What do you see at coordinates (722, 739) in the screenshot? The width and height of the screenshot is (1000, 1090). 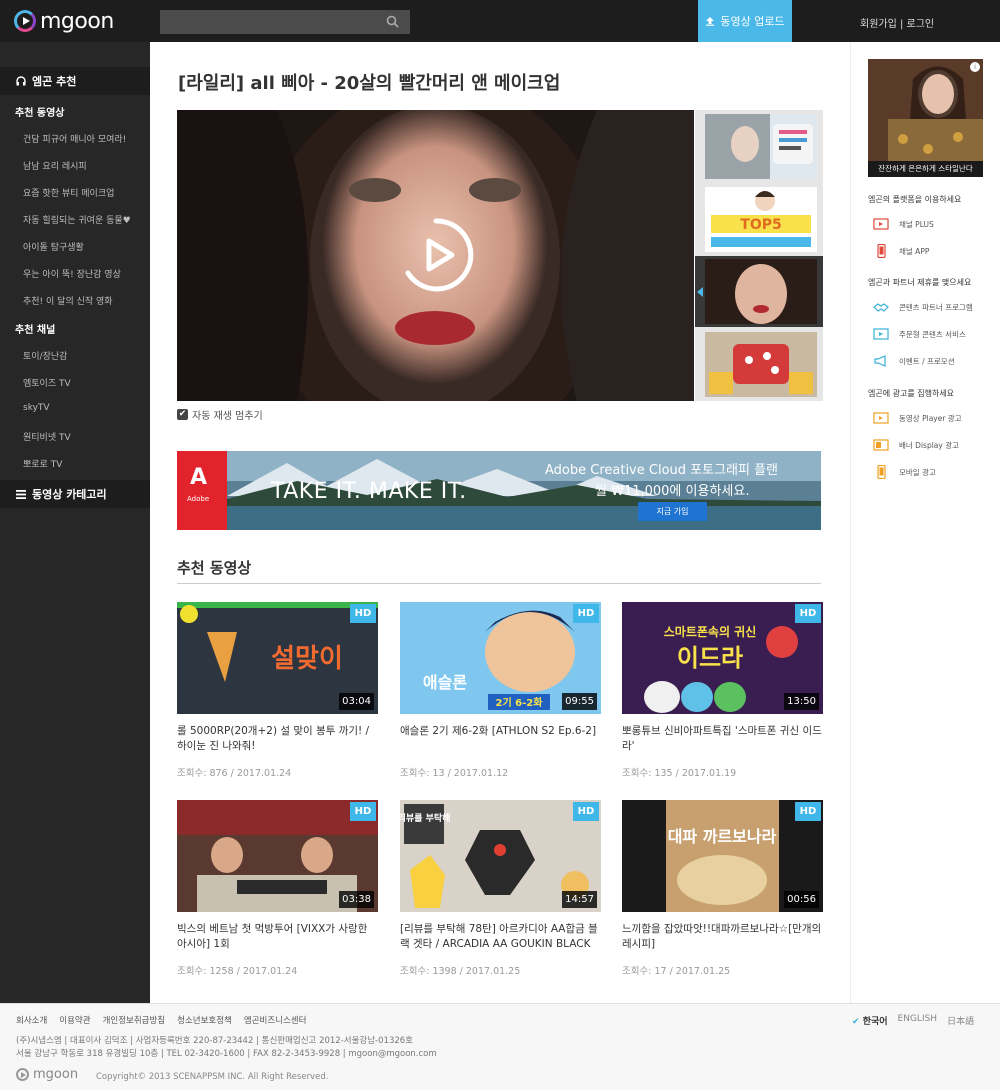 I see `video-title: 뽀롱튜브 신비아파트특집 '스마트폰 귀신 이드라'` at bounding box center [722, 739].